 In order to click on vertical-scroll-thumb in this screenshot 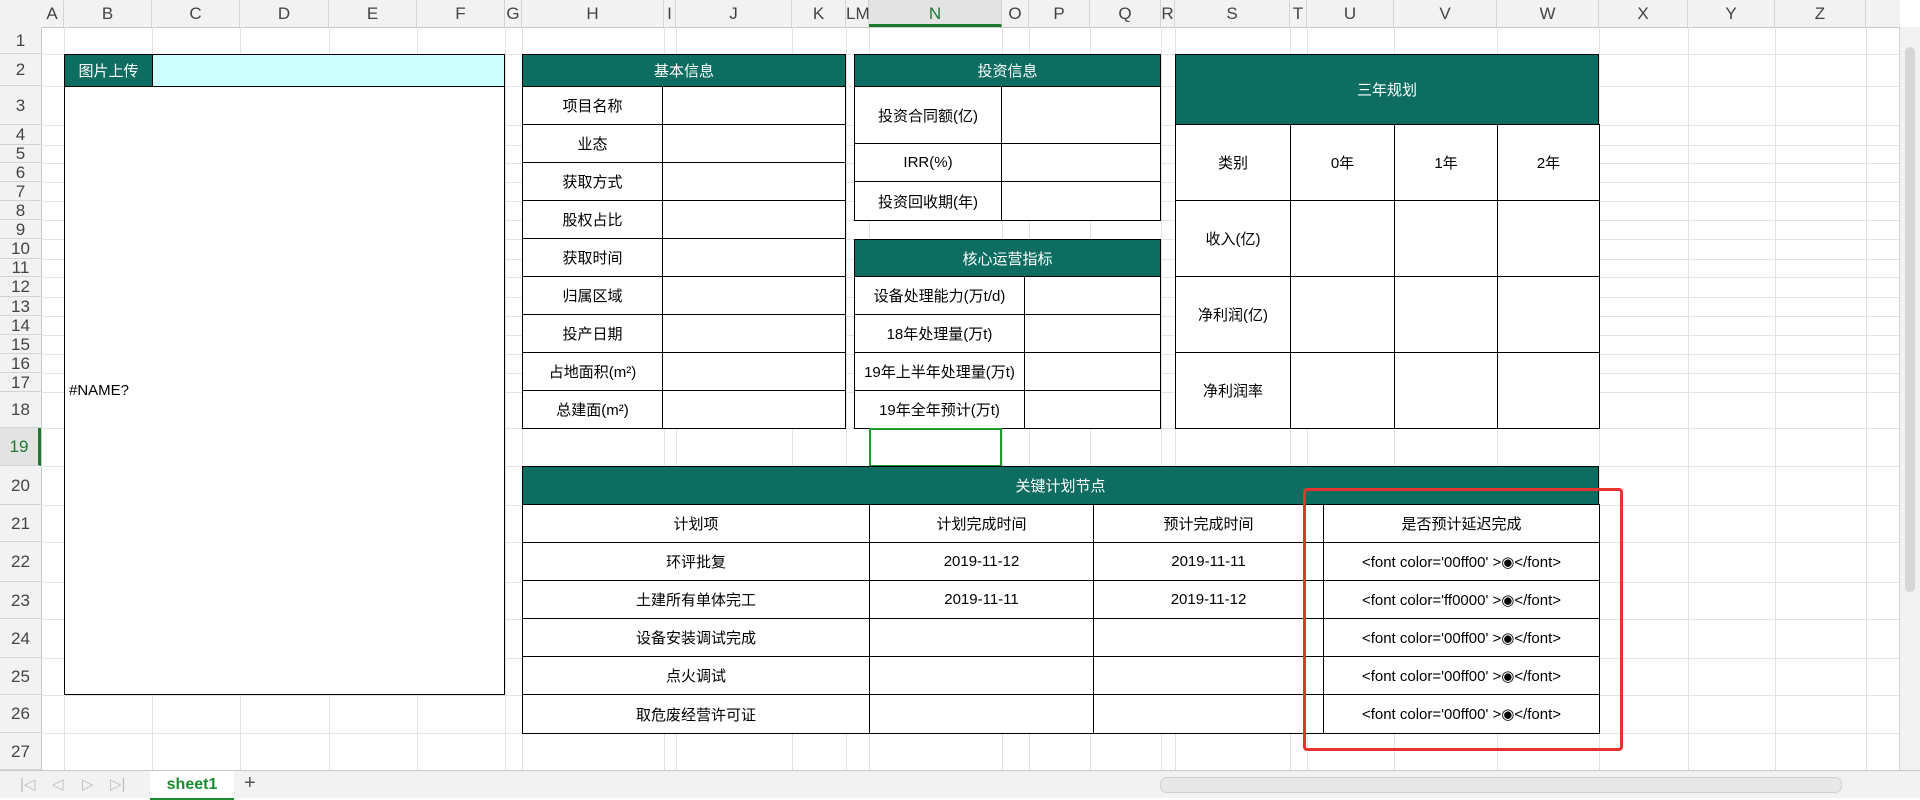, I will do `click(1910, 319)`.